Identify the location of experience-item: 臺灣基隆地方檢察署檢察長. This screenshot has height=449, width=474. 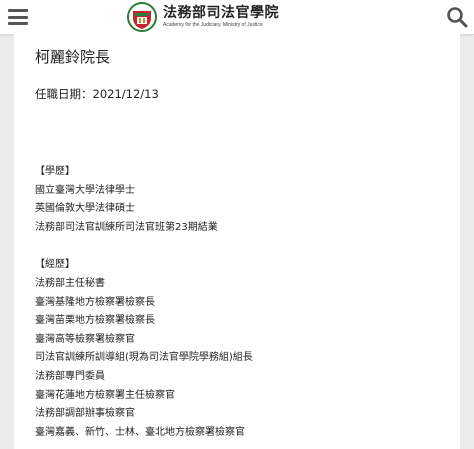
(95, 302).